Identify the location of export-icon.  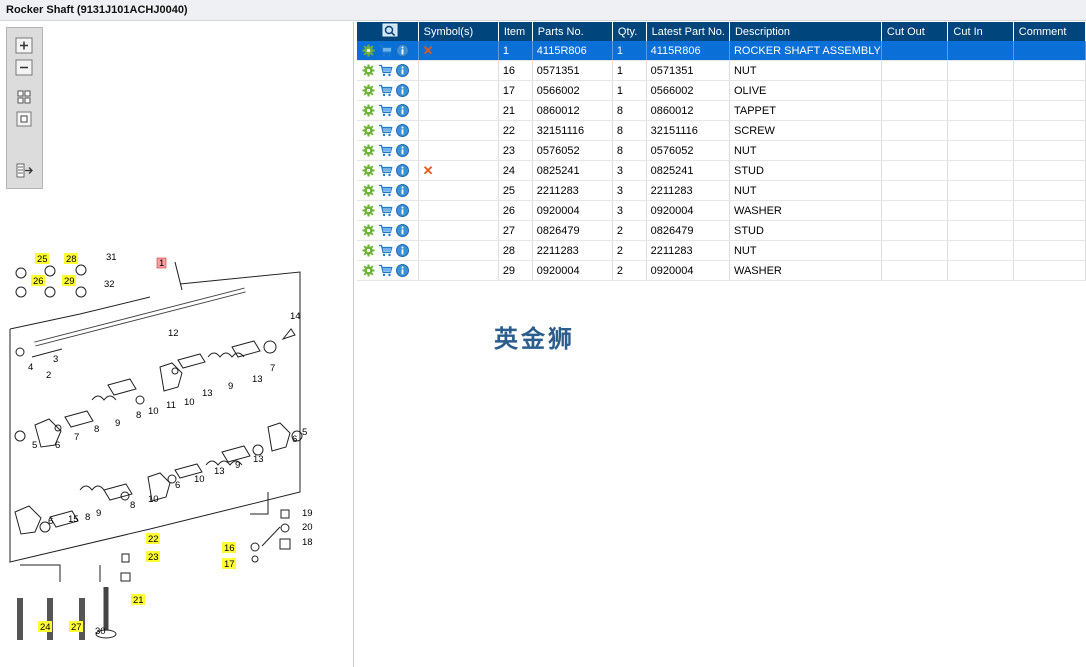
(24, 170).